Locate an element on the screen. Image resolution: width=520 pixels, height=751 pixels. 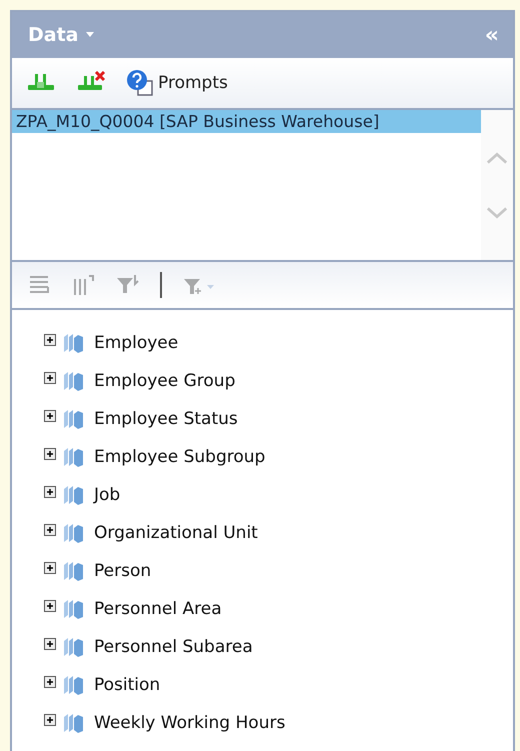
caret-icon is located at coordinates (89, 35).